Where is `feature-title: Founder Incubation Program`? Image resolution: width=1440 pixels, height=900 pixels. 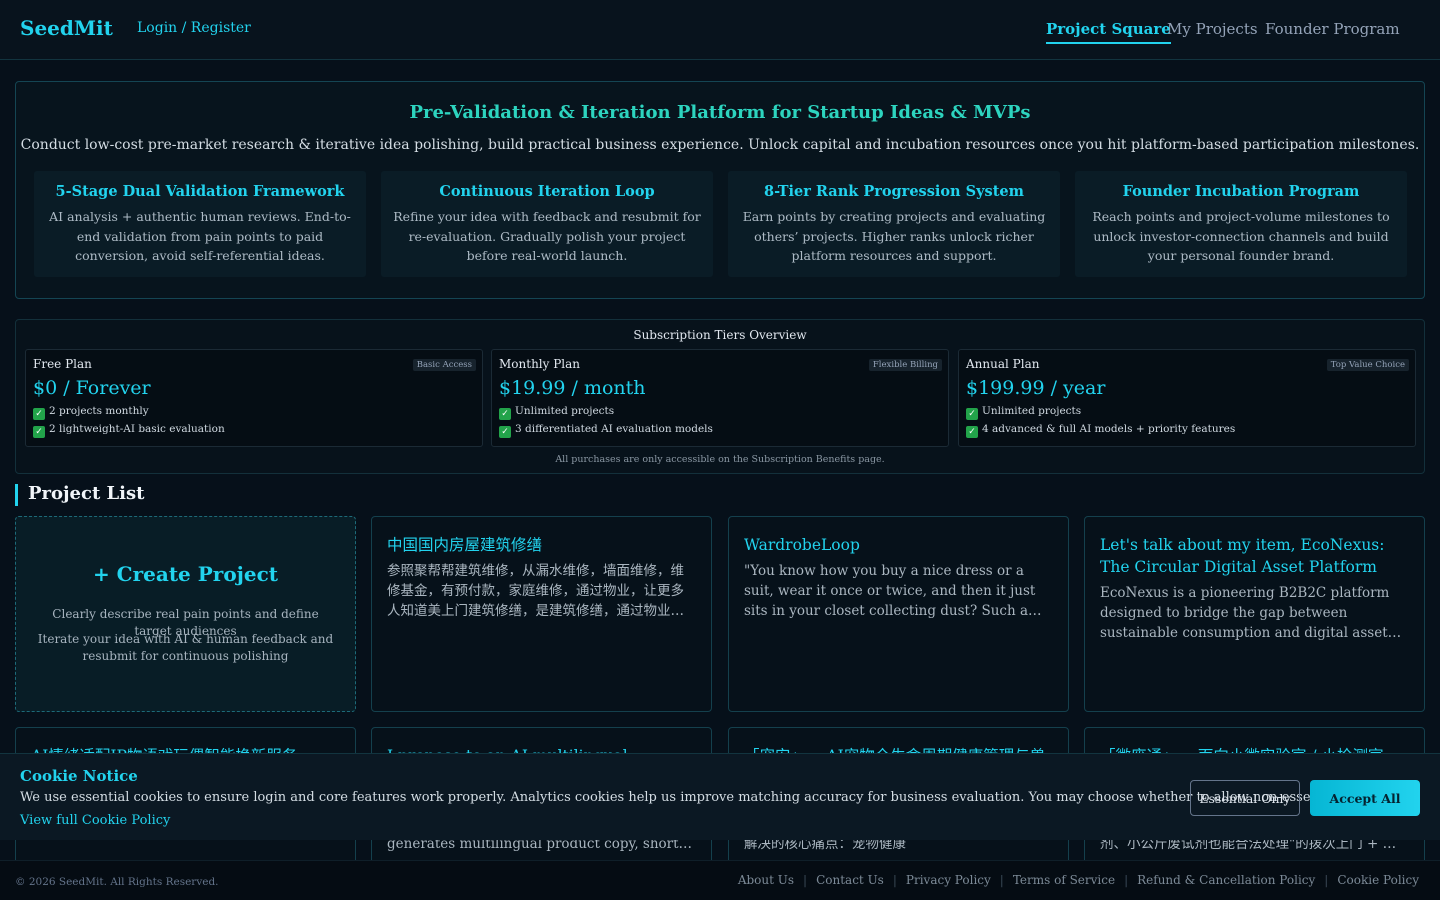 feature-title: Founder Incubation Program is located at coordinates (1241, 191).